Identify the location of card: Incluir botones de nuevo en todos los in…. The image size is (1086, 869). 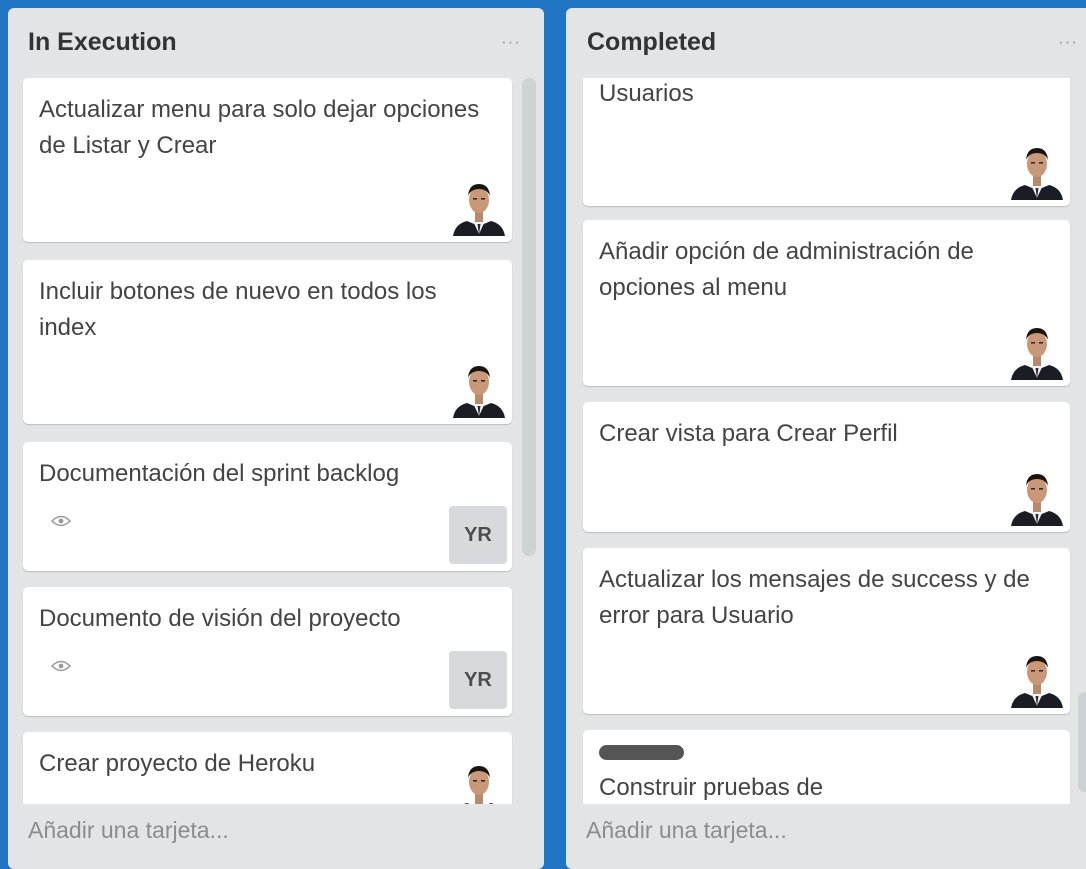
(267, 342).